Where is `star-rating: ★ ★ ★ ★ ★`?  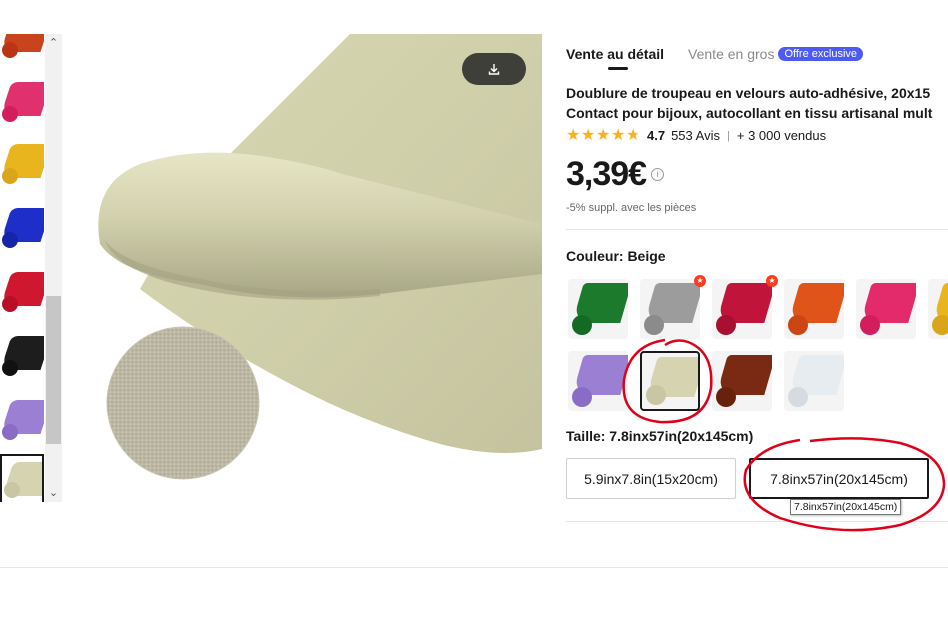 star-rating: ★ ★ ★ ★ ★ is located at coordinates (603, 135).